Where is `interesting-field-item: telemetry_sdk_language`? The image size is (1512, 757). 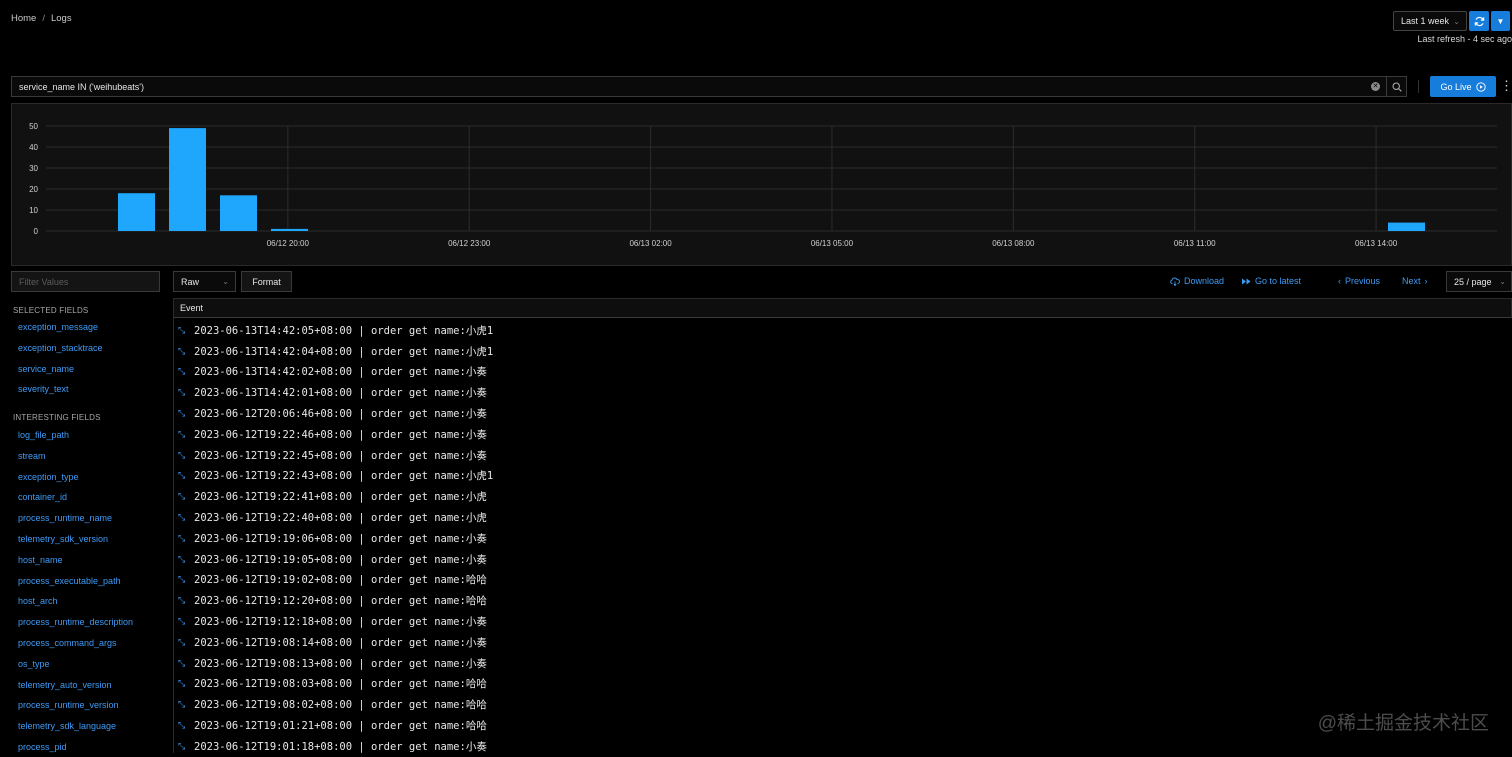 interesting-field-item: telemetry_sdk_language is located at coordinates (67, 726).